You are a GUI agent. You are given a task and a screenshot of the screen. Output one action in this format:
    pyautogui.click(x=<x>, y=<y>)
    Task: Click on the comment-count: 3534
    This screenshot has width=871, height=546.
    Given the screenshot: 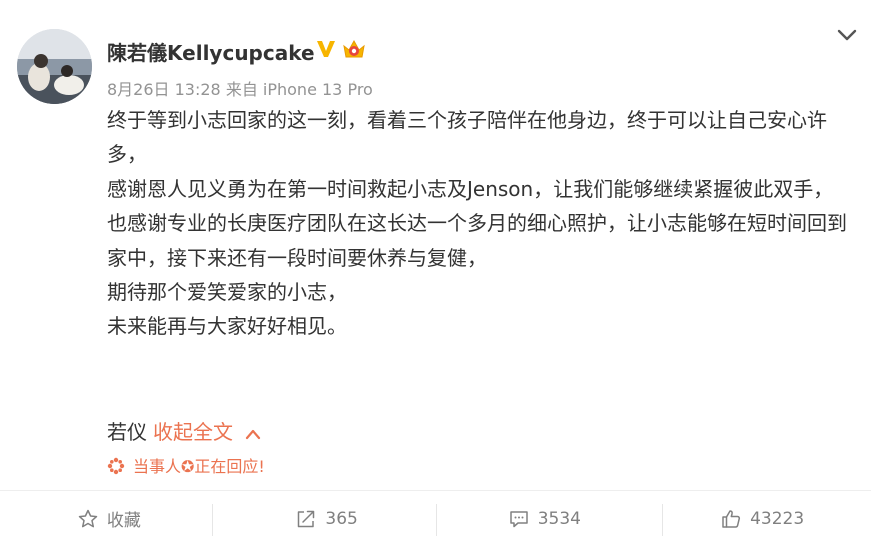 What is the action you would take?
    pyautogui.click(x=559, y=518)
    